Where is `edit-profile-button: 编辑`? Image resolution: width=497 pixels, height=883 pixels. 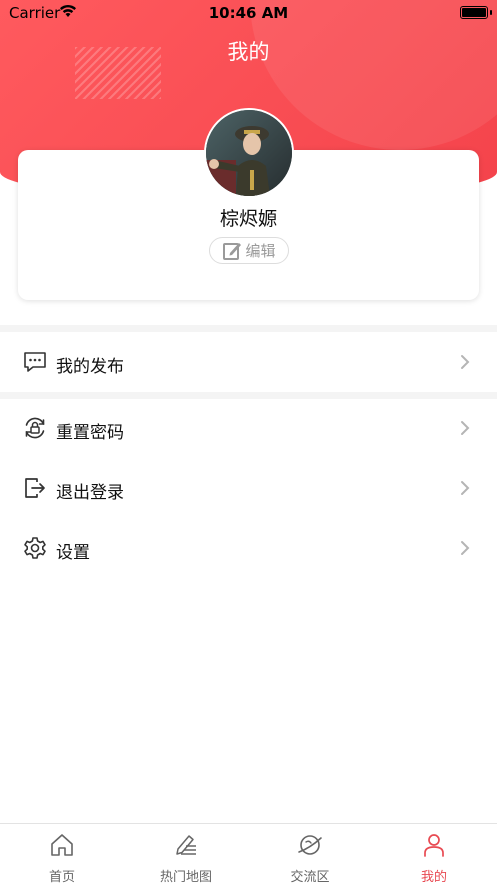
edit-profile-button: 编辑 is located at coordinates (249, 250).